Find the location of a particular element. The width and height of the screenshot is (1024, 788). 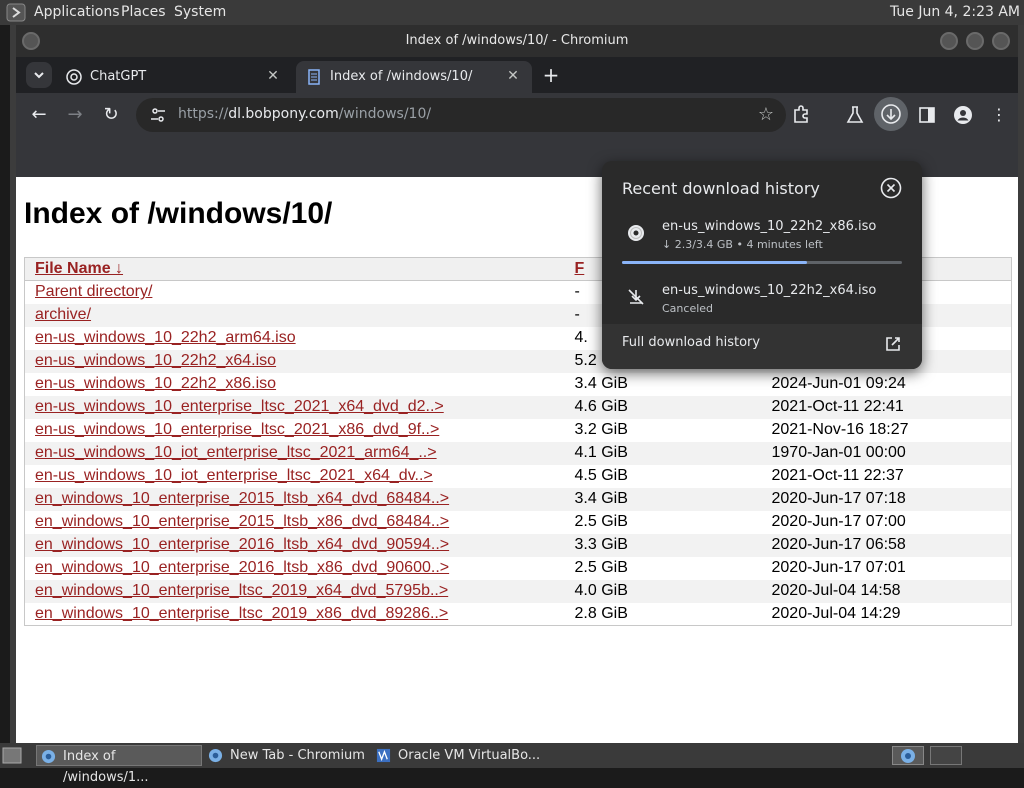

window-title: Index of /windows/10/ - Chromium is located at coordinates (517, 40).